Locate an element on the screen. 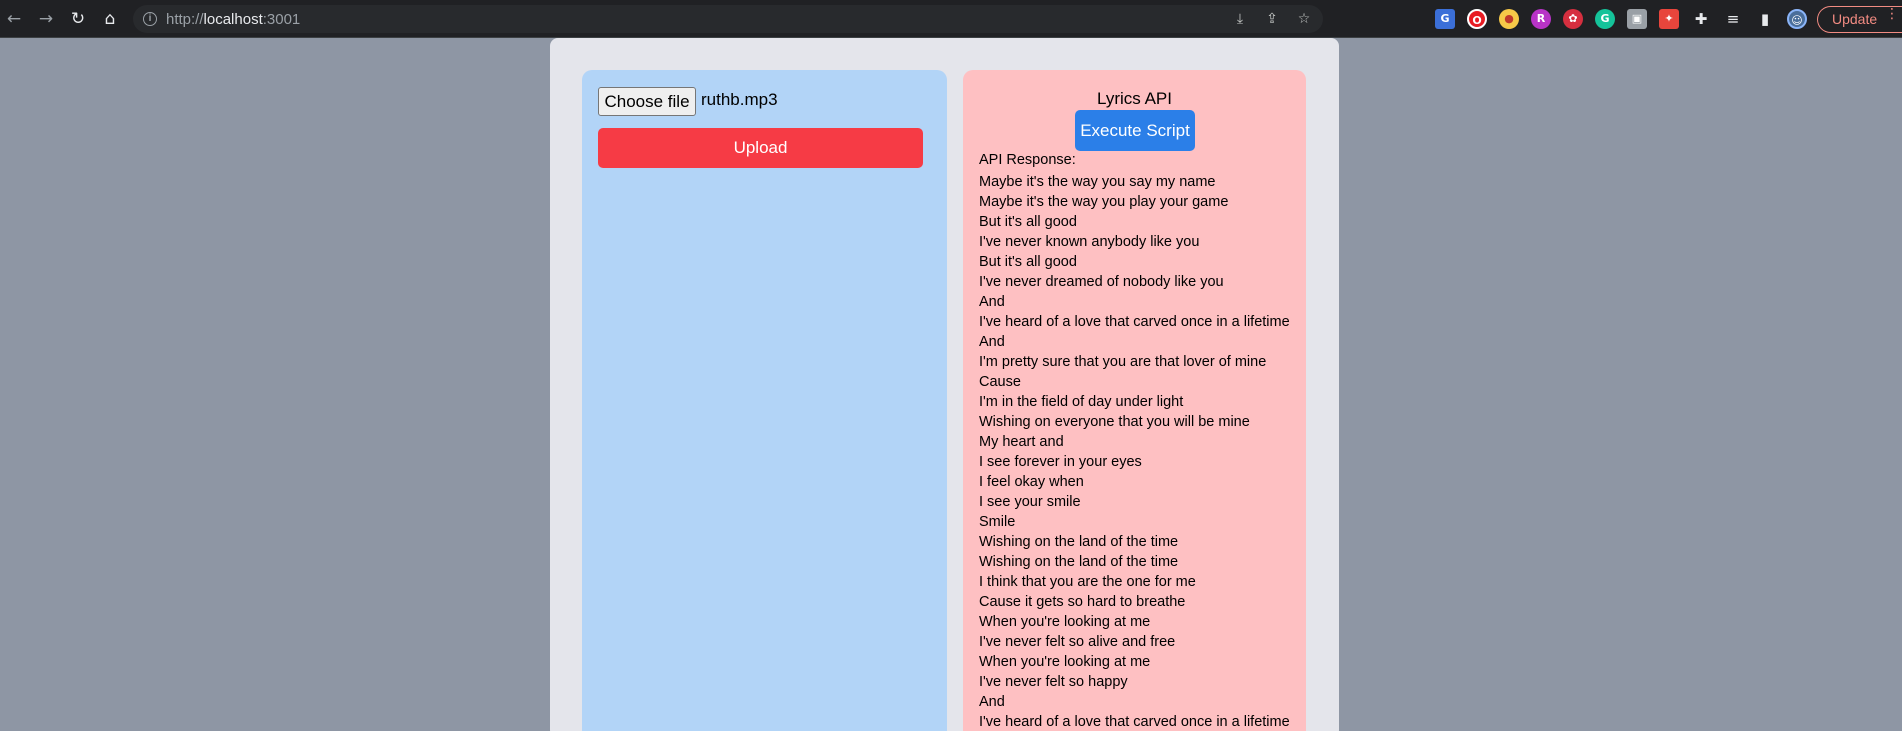 This screenshot has width=1902, height=731. lyric-line: Cause it gets so hard to breathe is located at coordinates (1082, 602).